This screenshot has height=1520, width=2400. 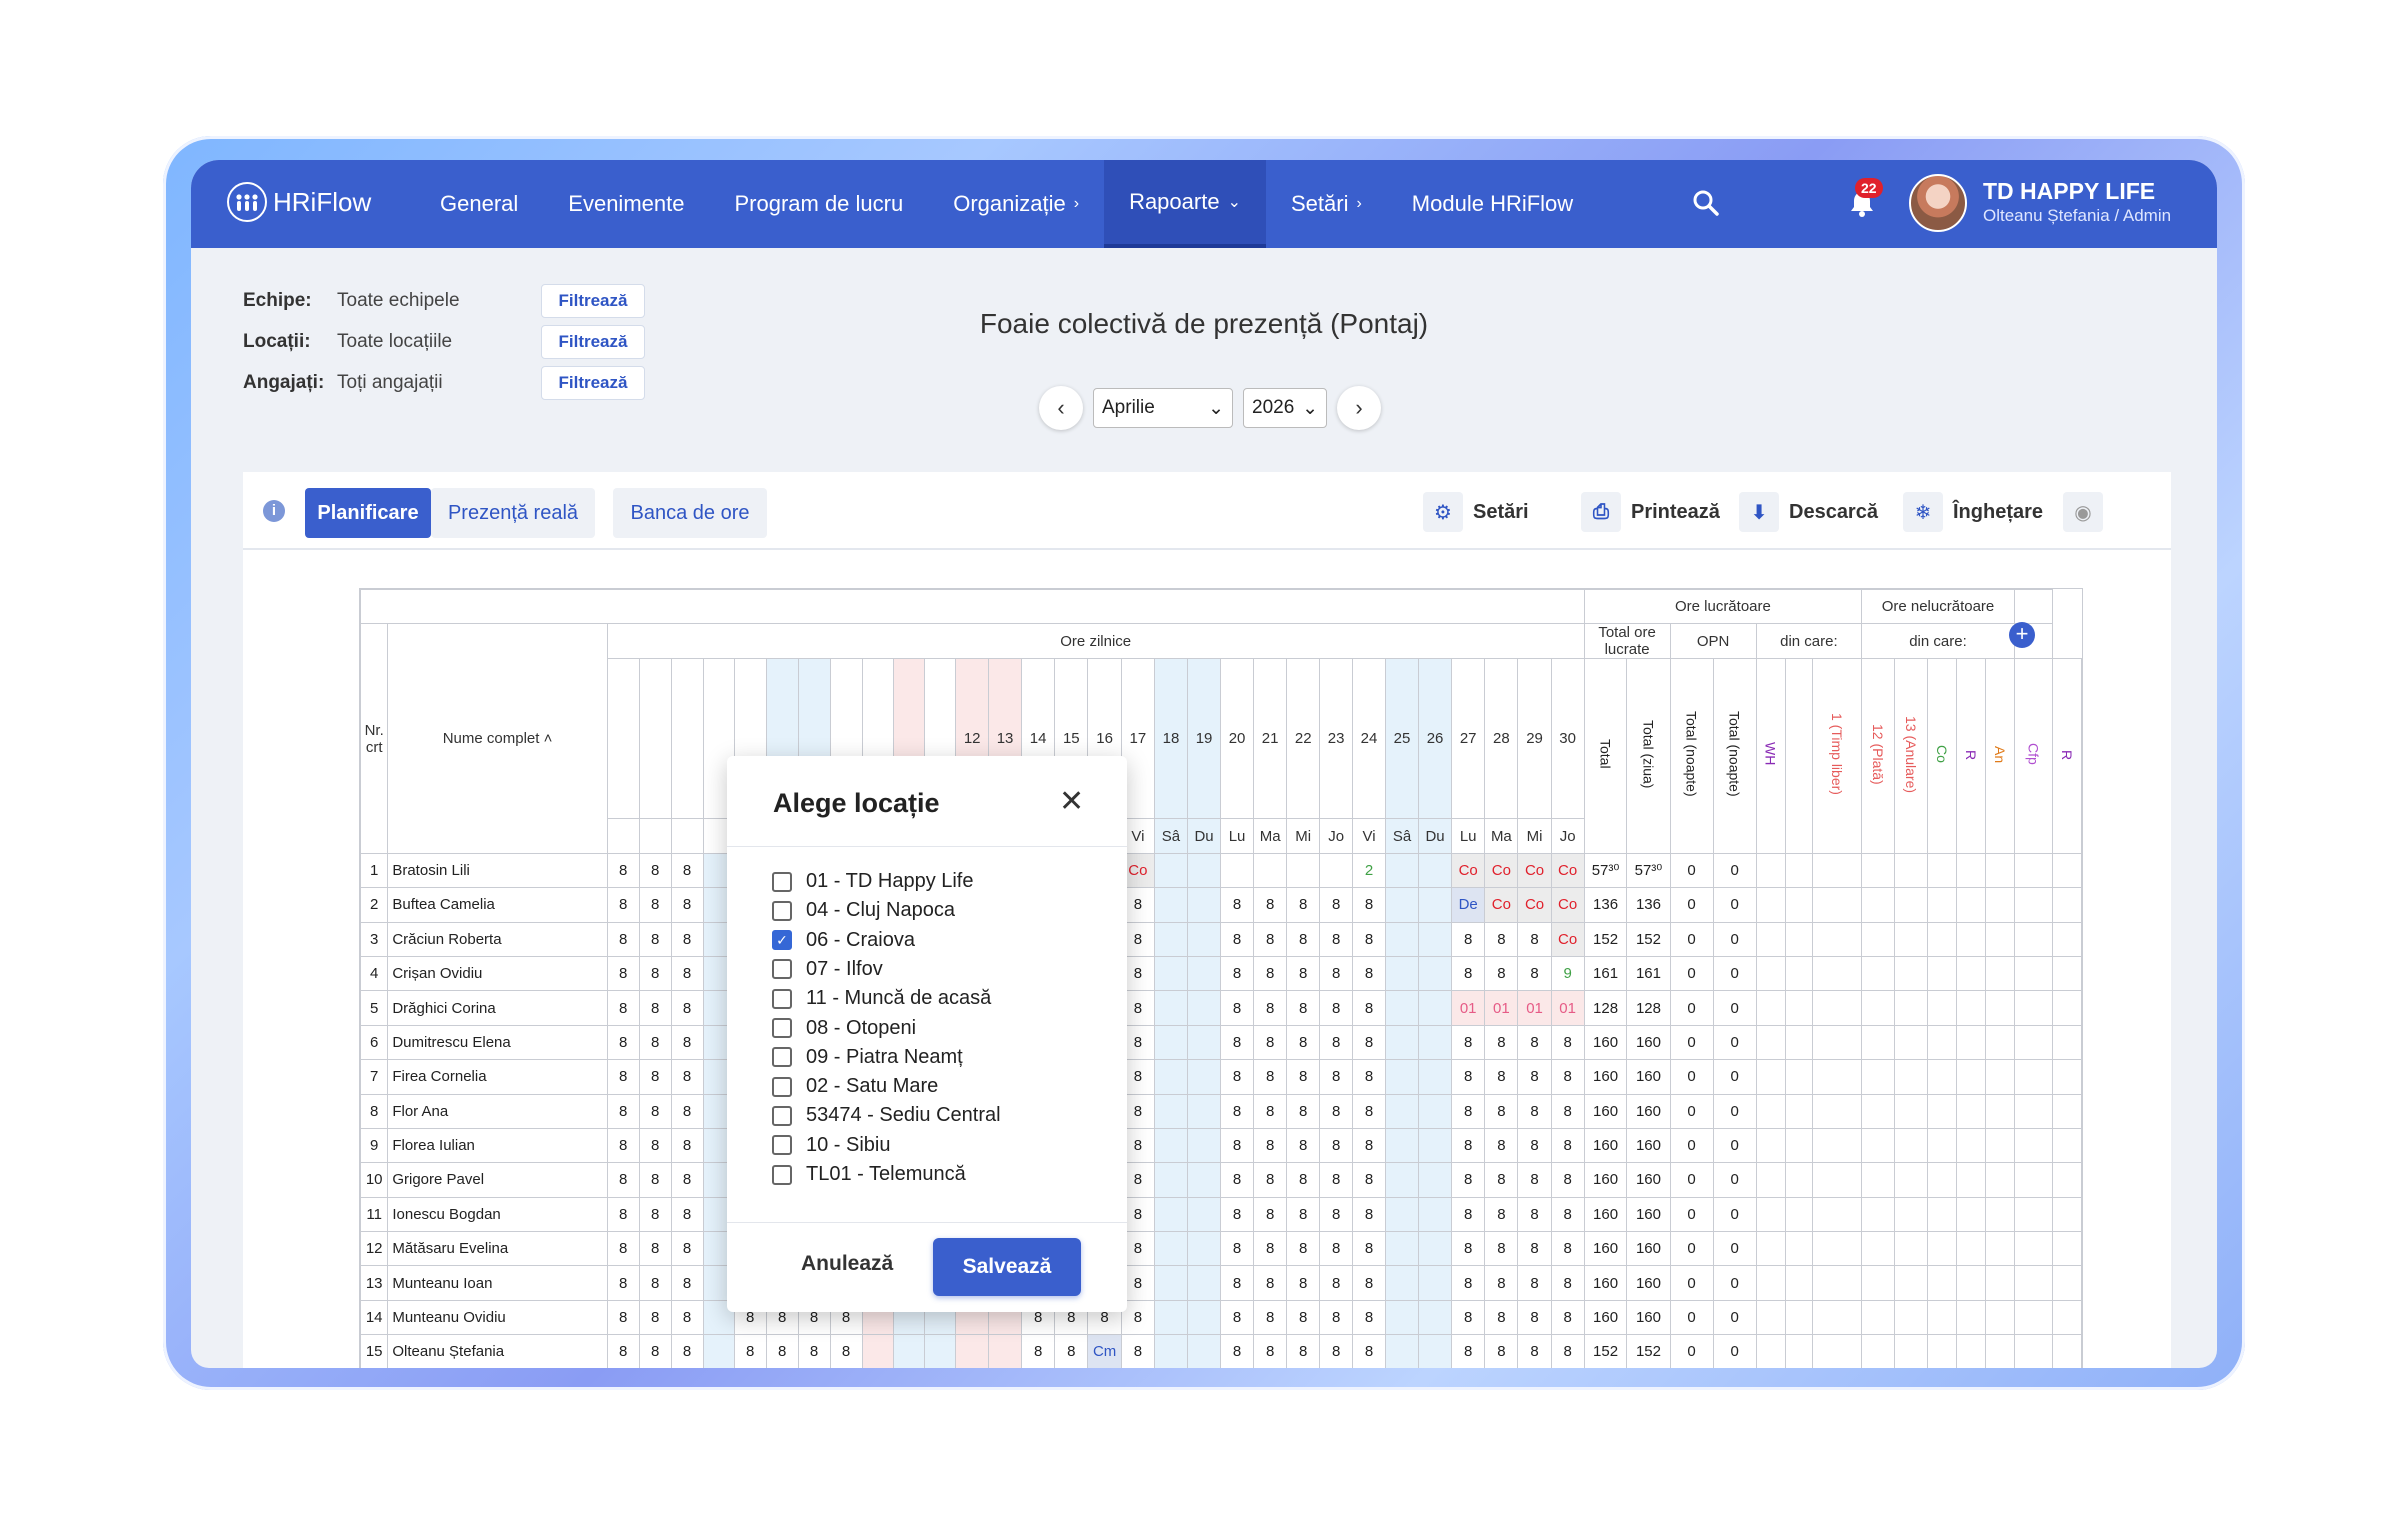 I want to click on location-option: 01 - TD Happy Life, so click(x=873, y=881).